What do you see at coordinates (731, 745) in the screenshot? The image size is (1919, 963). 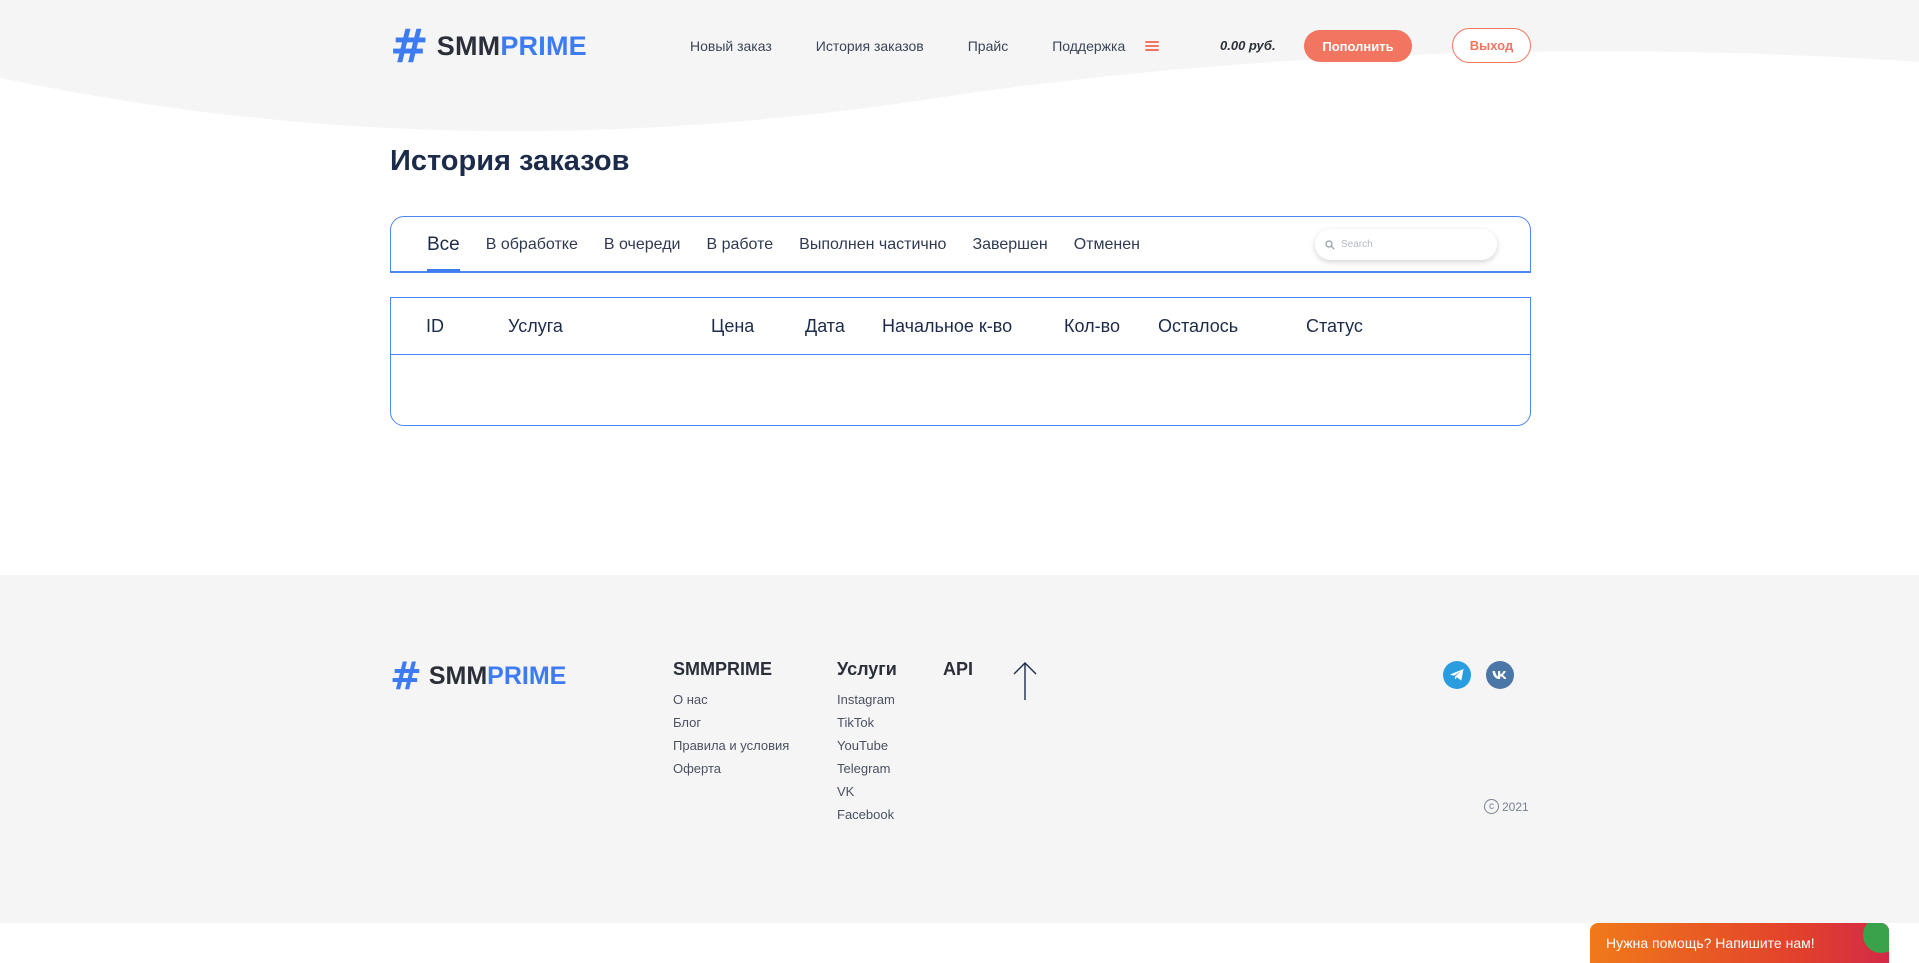 I see `footer-link-terms: Правила и условия` at bounding box center [731, 745].